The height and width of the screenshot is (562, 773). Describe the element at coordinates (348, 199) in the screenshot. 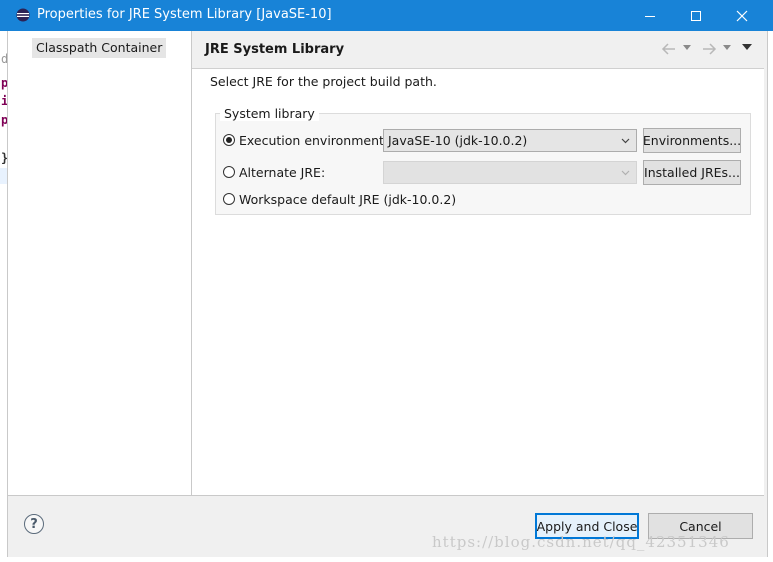

I see `workspace-default-jre-label: Workspace default JRE (jdk-10.0.2)` at that location.